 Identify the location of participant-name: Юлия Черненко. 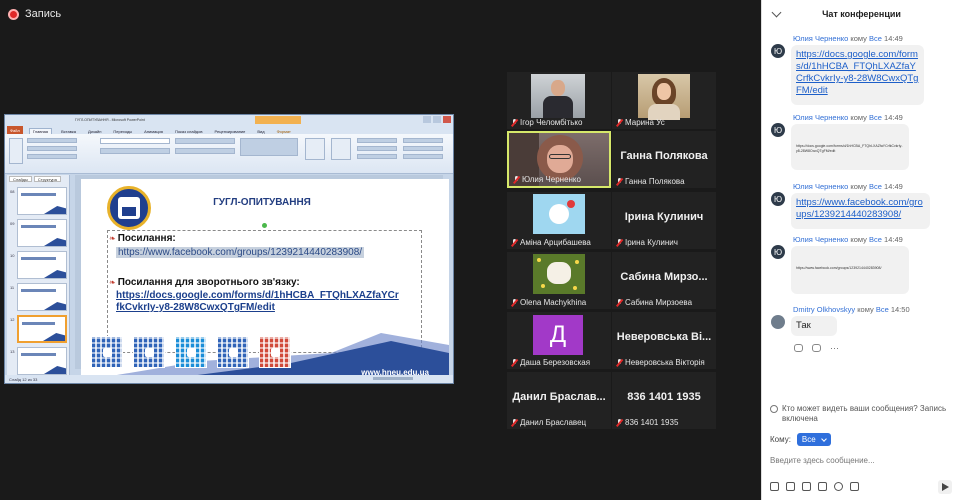
(551, 179).